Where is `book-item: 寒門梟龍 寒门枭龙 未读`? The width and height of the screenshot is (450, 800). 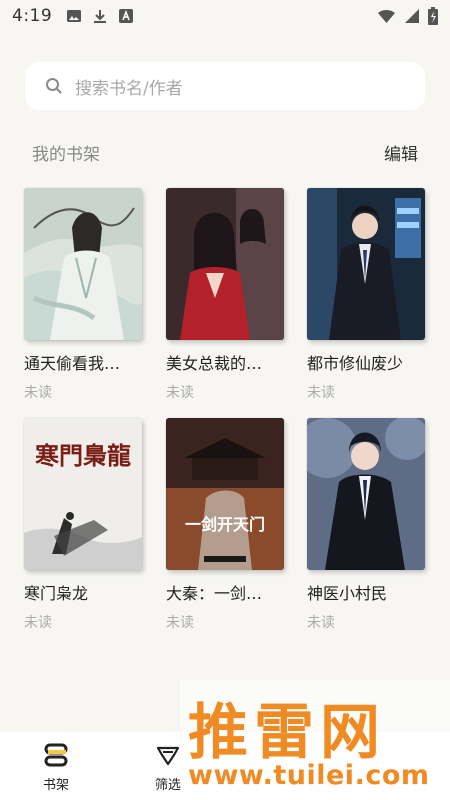
book-item: 寒門梟龍 寒门枭龙 未读 is located at coordinates (86, 525).